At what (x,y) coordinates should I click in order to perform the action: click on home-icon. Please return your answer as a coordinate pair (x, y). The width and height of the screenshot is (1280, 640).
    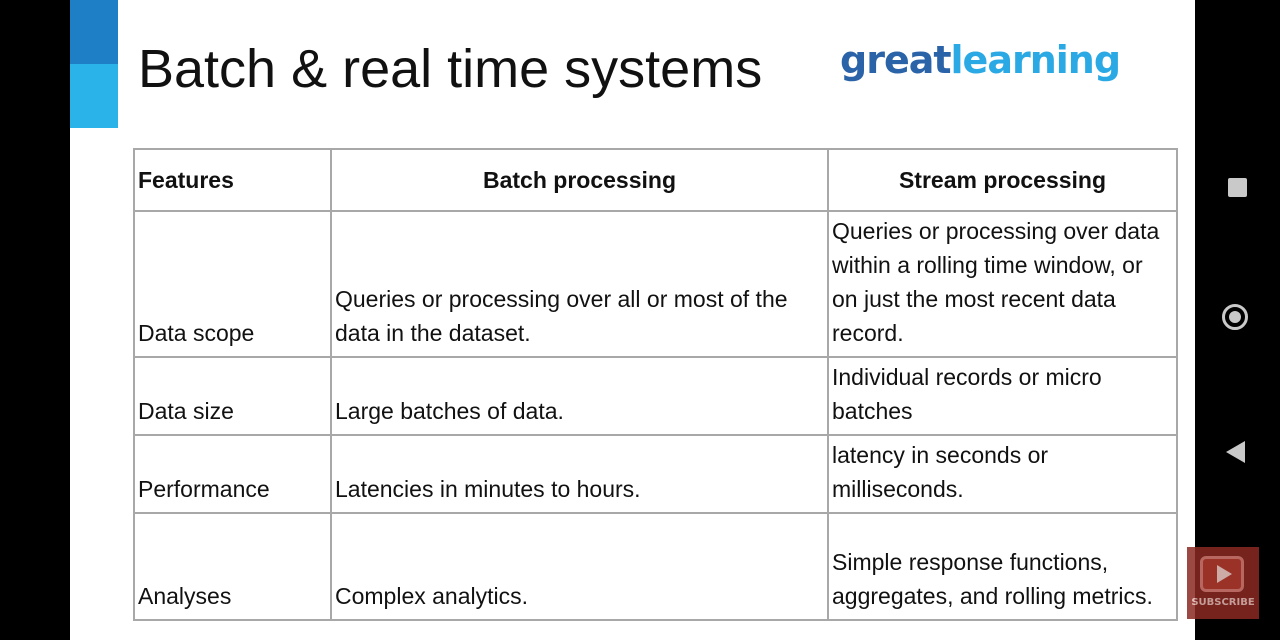
    Looking at the image, I should click on (1235, 317).